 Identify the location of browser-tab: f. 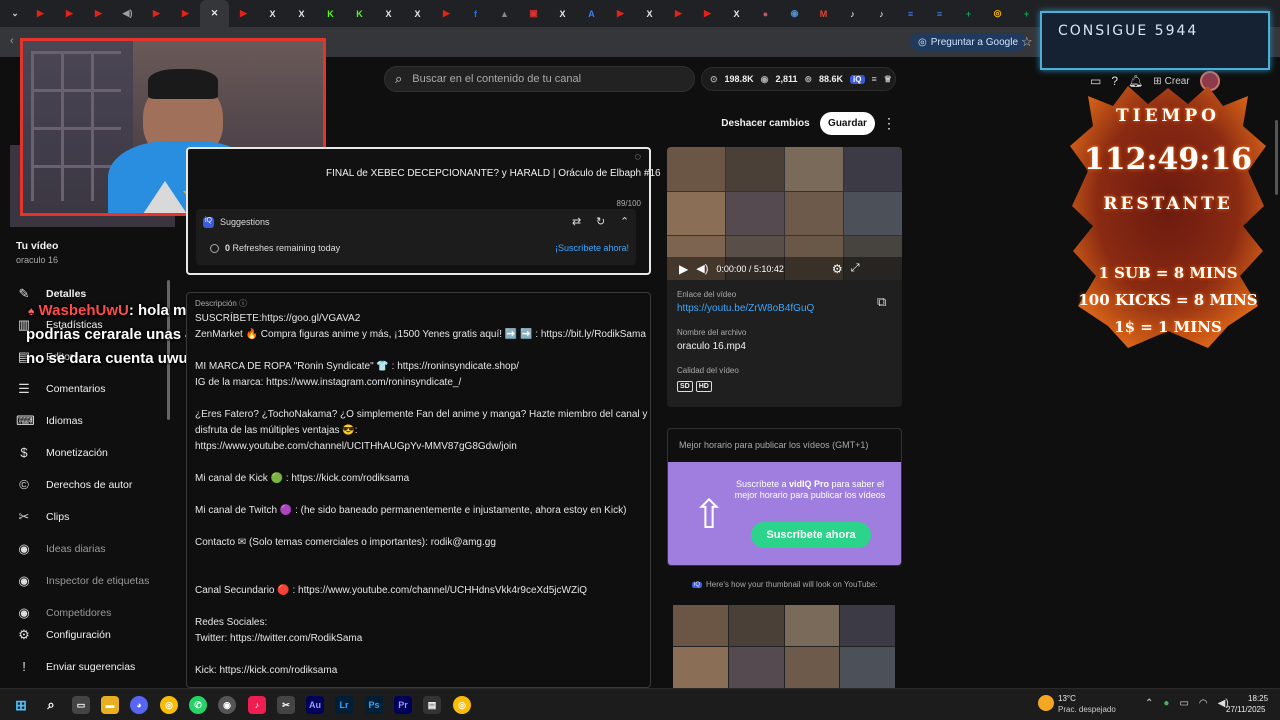
(475, 13).